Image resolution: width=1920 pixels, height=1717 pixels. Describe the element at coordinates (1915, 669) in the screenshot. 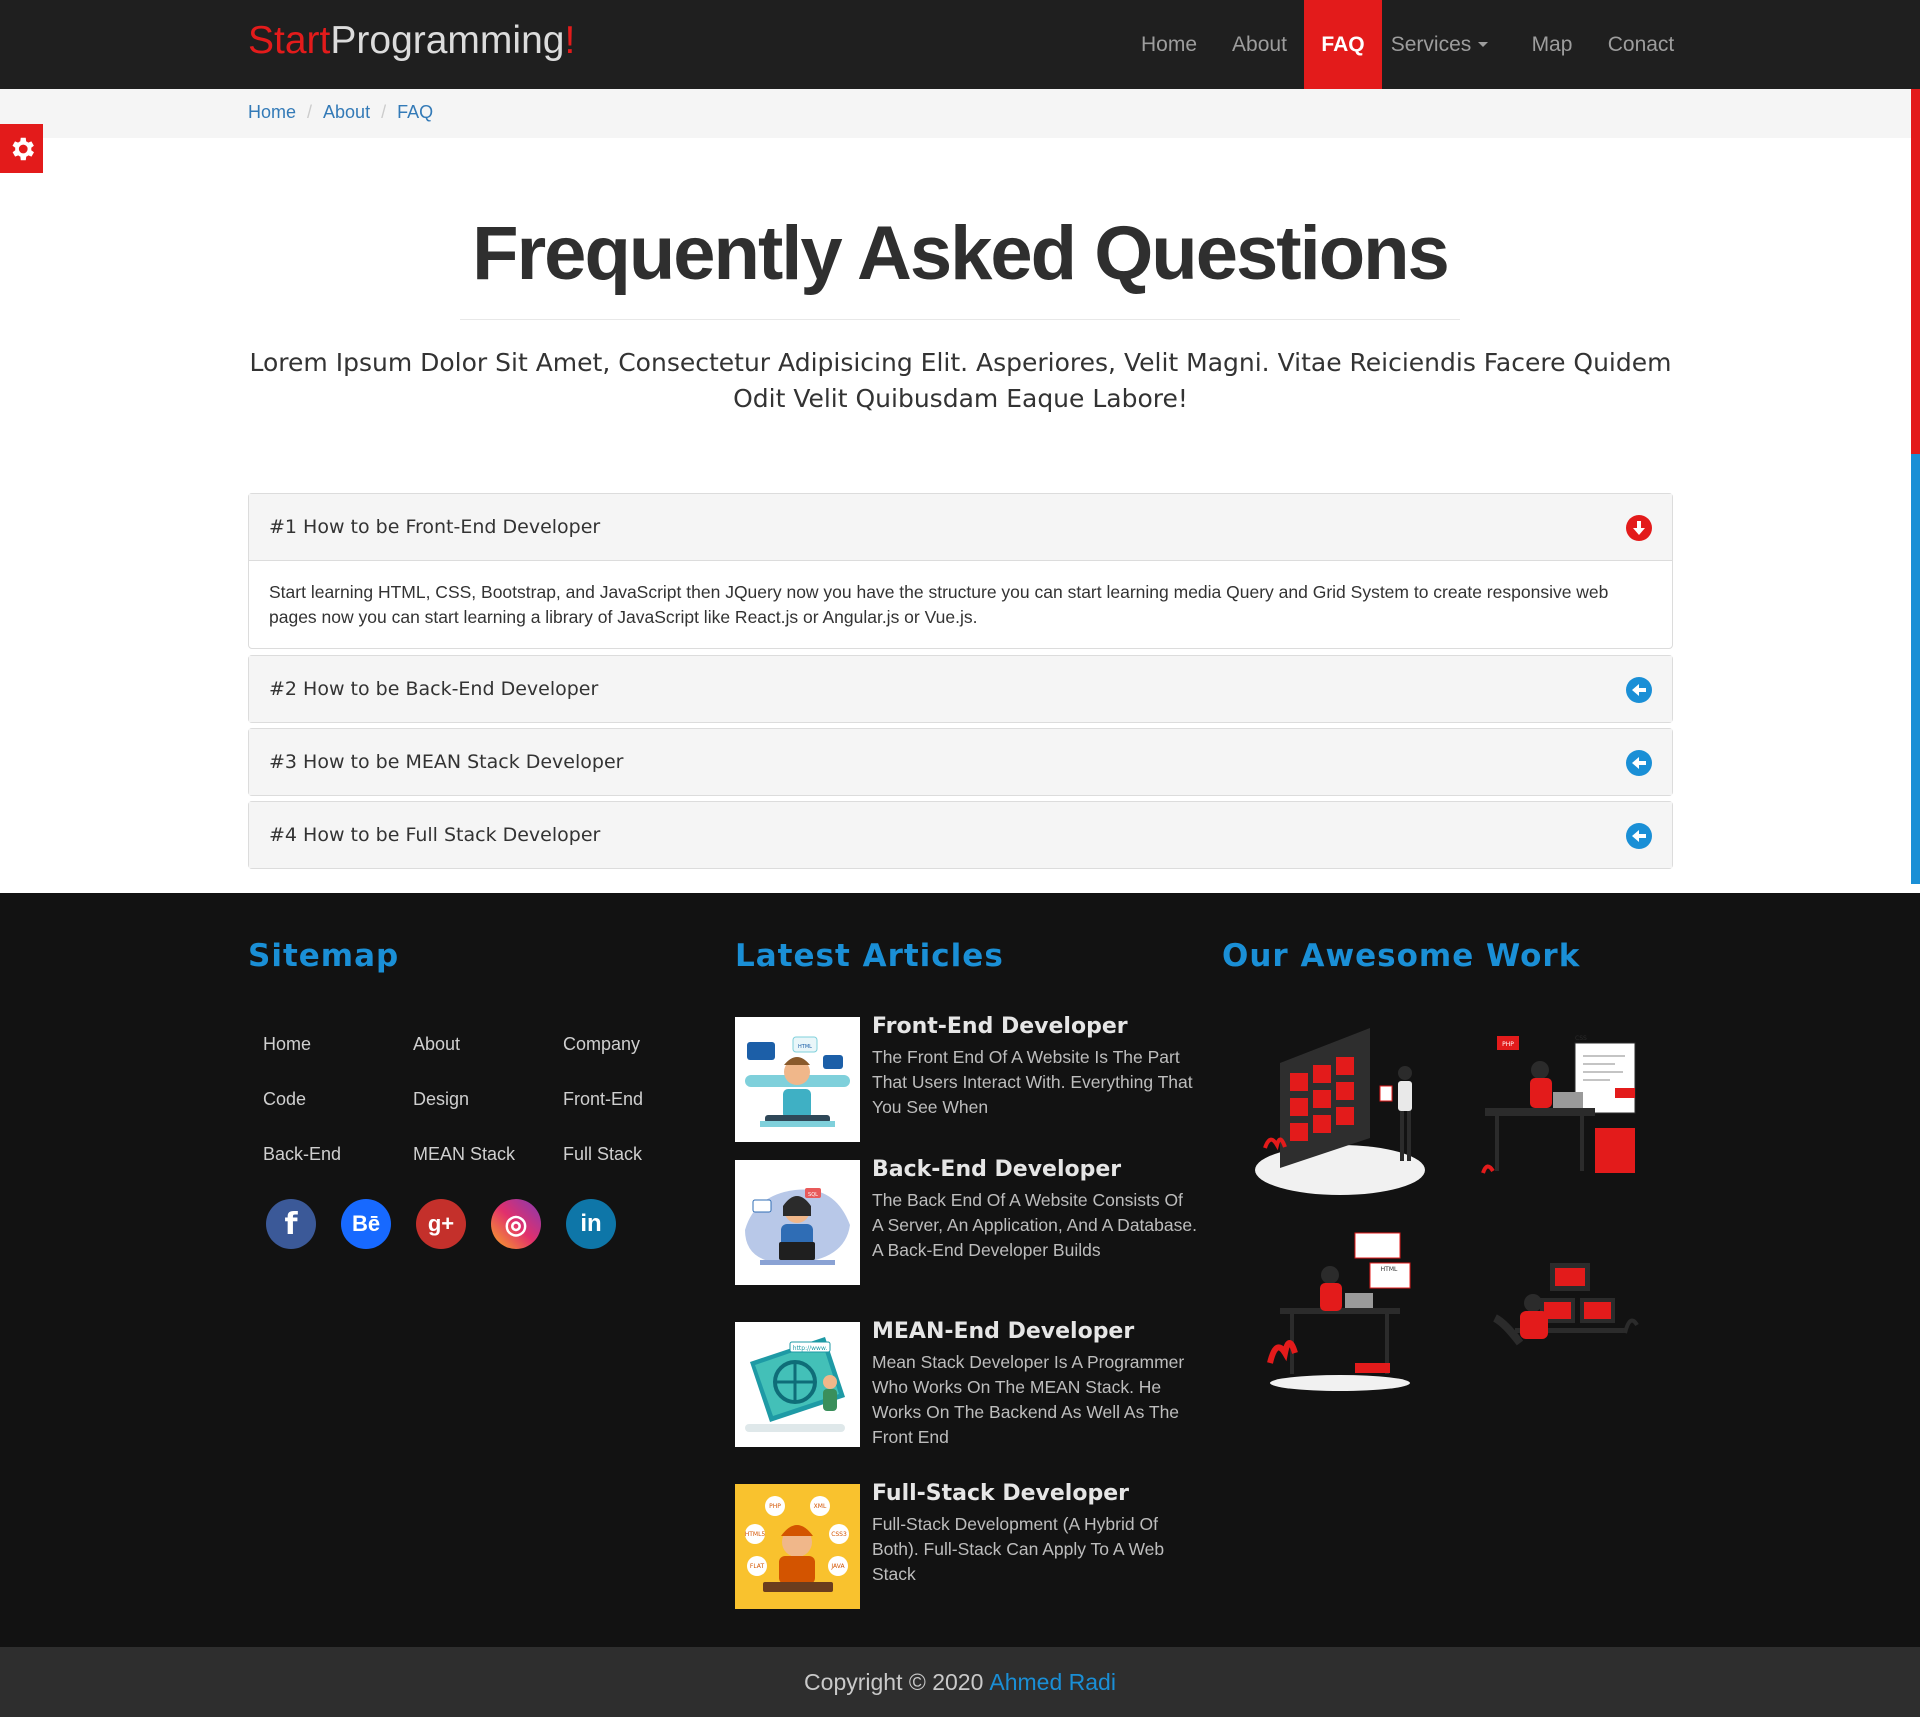

I see `scroll-indicator-blue` at that location.